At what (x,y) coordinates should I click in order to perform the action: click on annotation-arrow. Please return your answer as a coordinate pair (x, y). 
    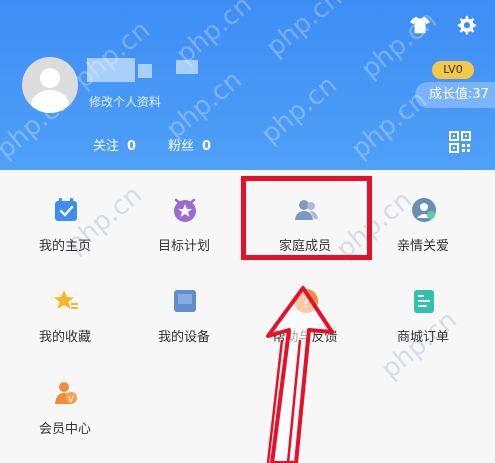
    Looking at the image, I should click on (300, 374).